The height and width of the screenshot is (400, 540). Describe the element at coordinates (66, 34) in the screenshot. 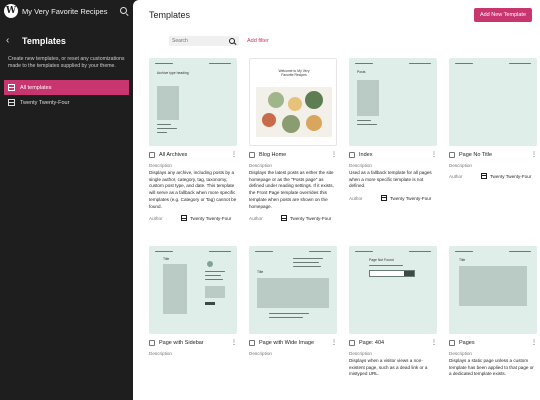

I see `sidebar-header: ‹ Templates` at that location.